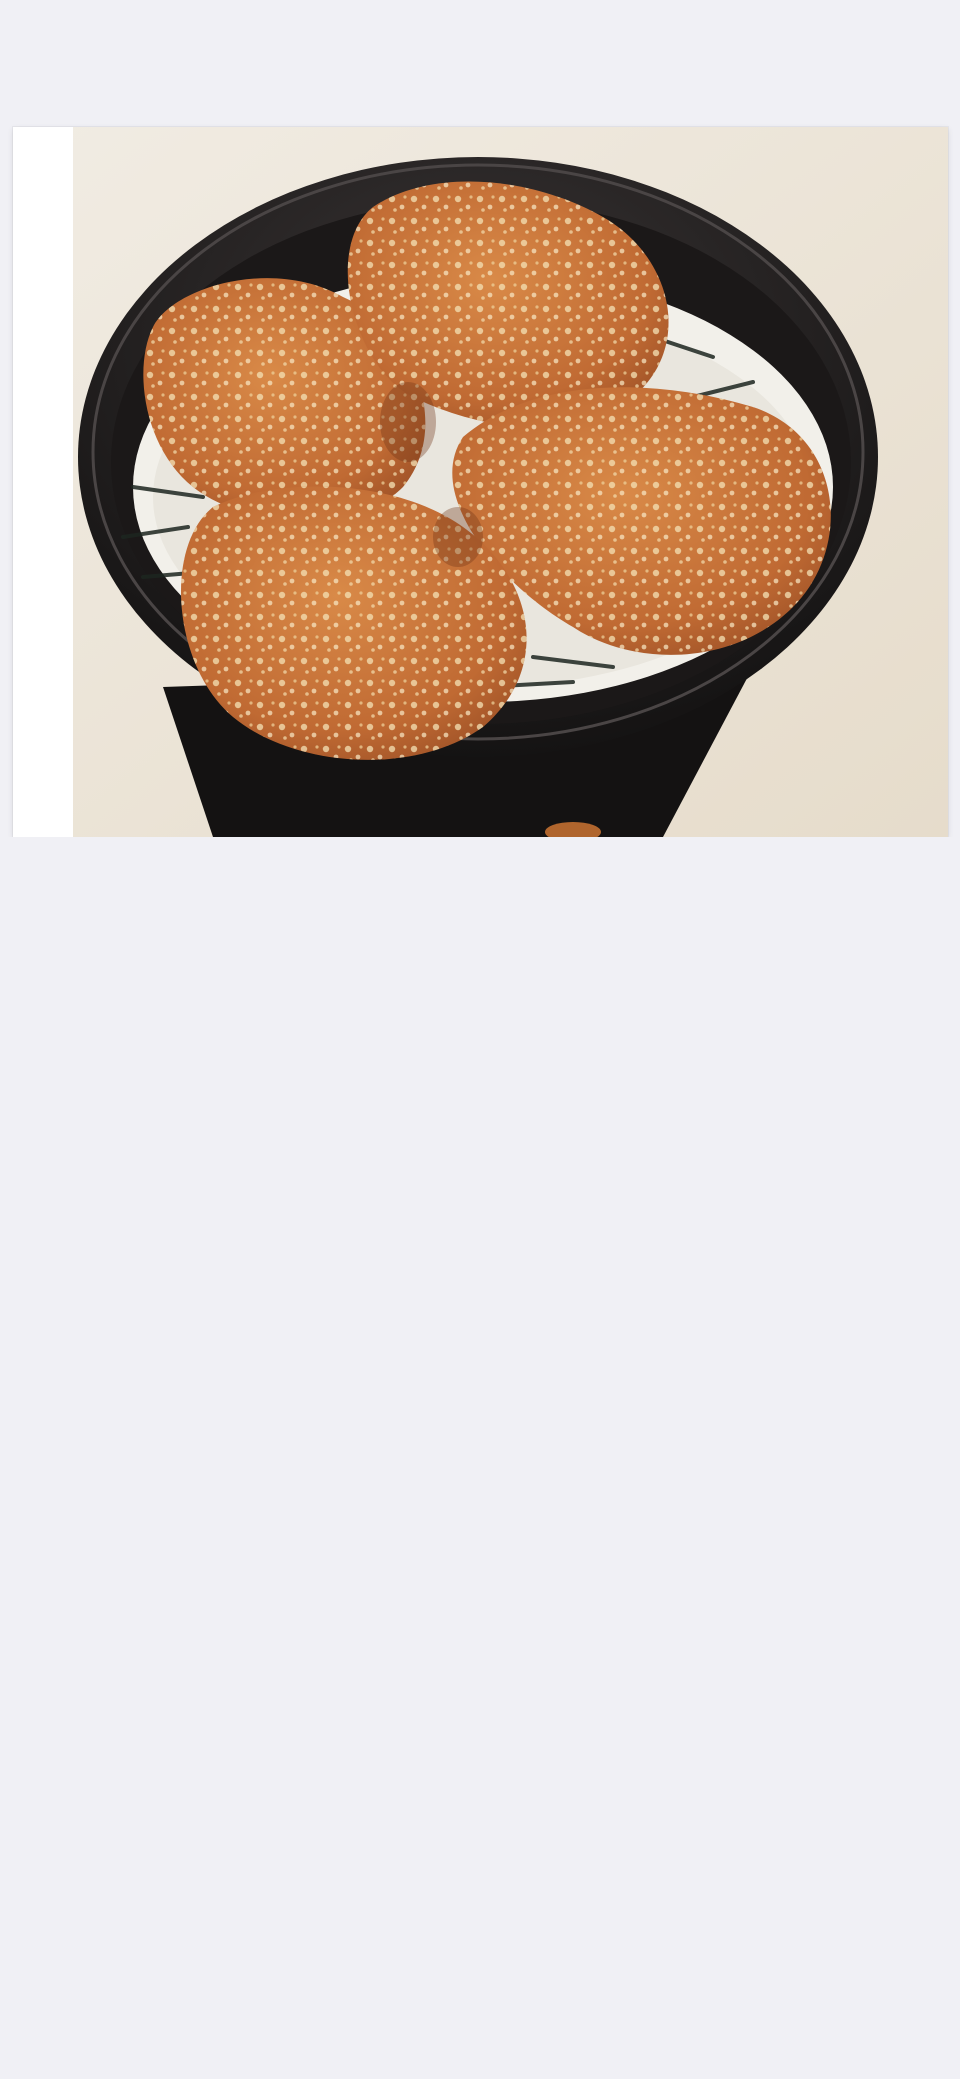 Image resolution: width=960 pixels, height=2079 pixels. What do you see at coordinates (480, 62) in the screenshot?
I see `top-blank-area` at bounding box center [480, 62].